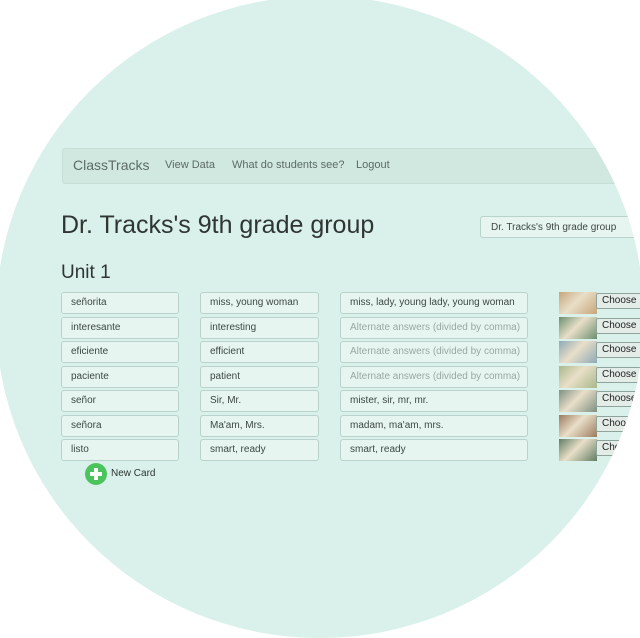 The image size is (640, 638). What do you see at coordinates (120, 328) in the screenshot?
I see `term-input: interesante` at bounding box center [120, 328].